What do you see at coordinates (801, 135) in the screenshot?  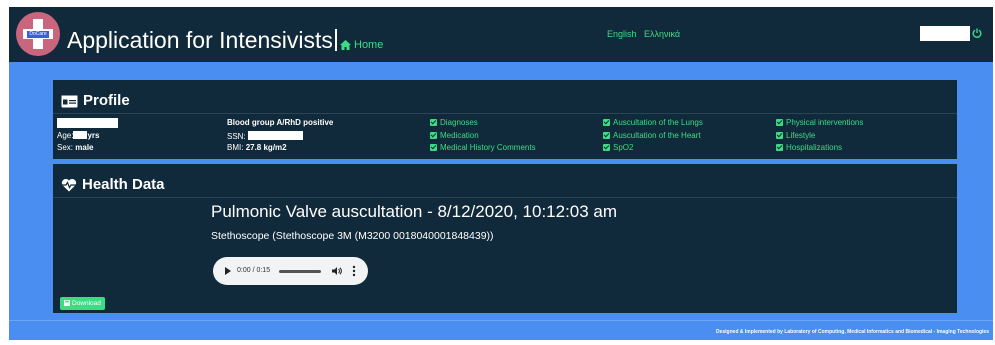 I see `link-label: Lifestyle` at bounding box center [801, 135].